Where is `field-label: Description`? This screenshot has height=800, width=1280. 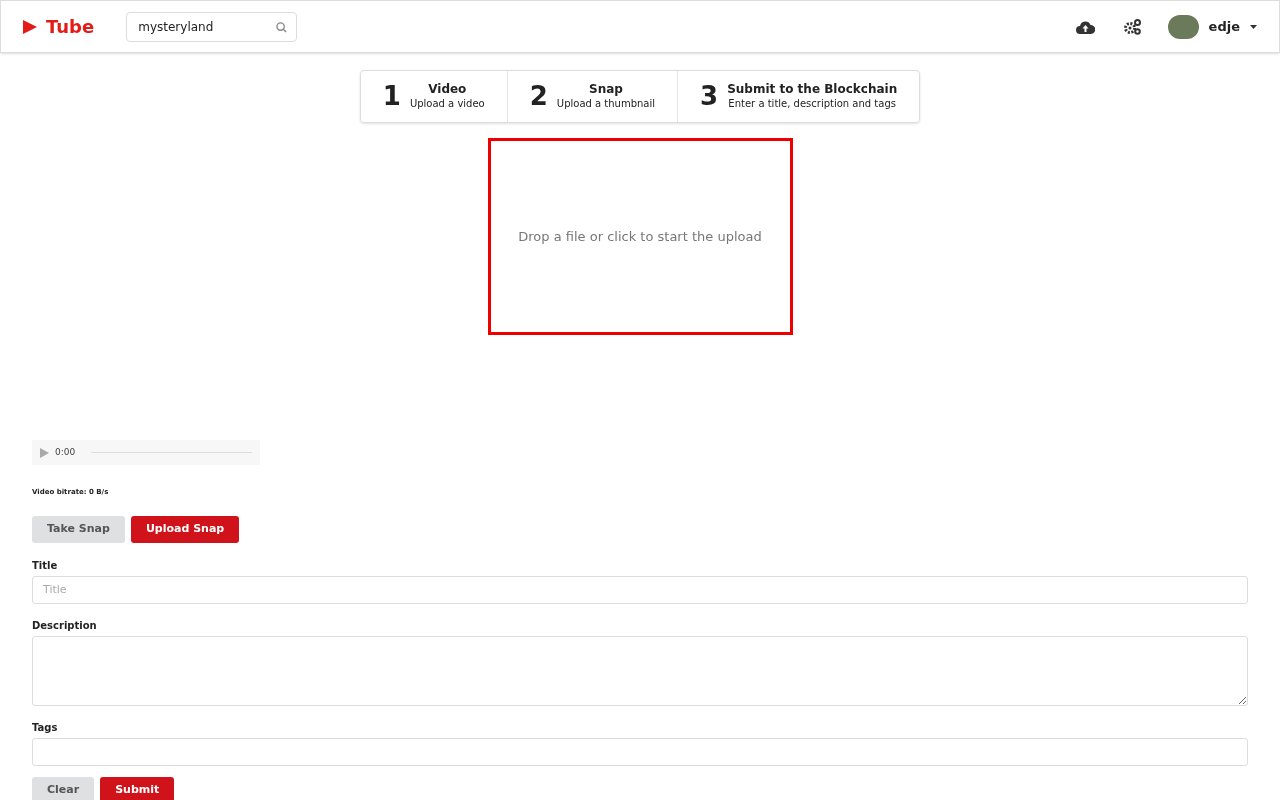
field-label: Description is located at coordinates (65, 625).